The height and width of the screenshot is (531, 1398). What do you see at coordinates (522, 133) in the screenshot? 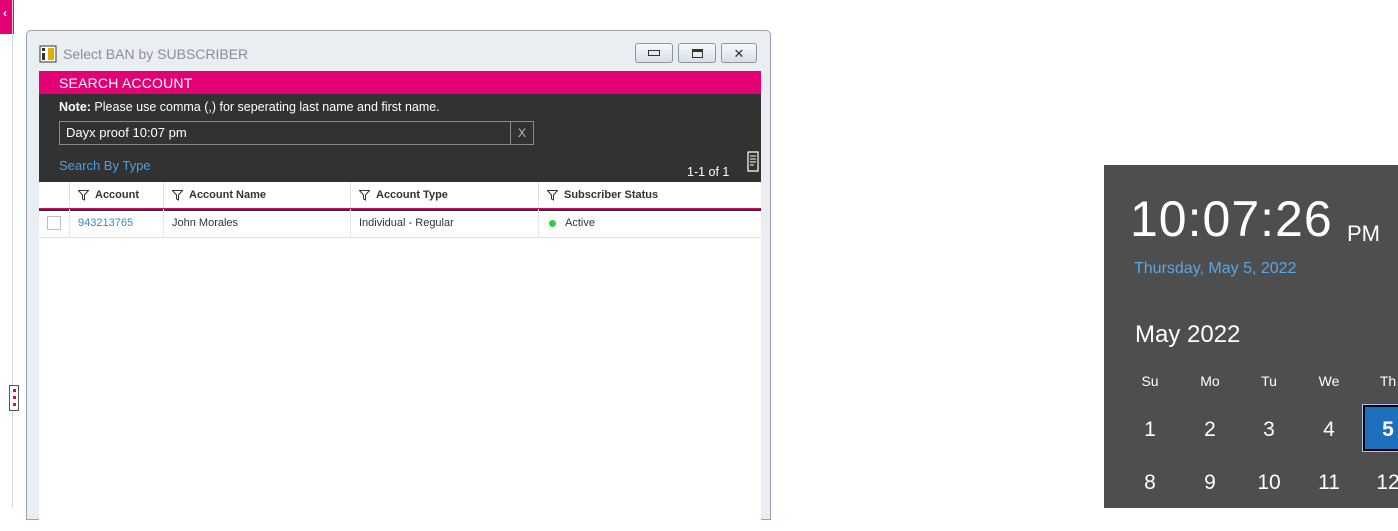
I see `clear-search-button: X` at bounding box center [522, 133].